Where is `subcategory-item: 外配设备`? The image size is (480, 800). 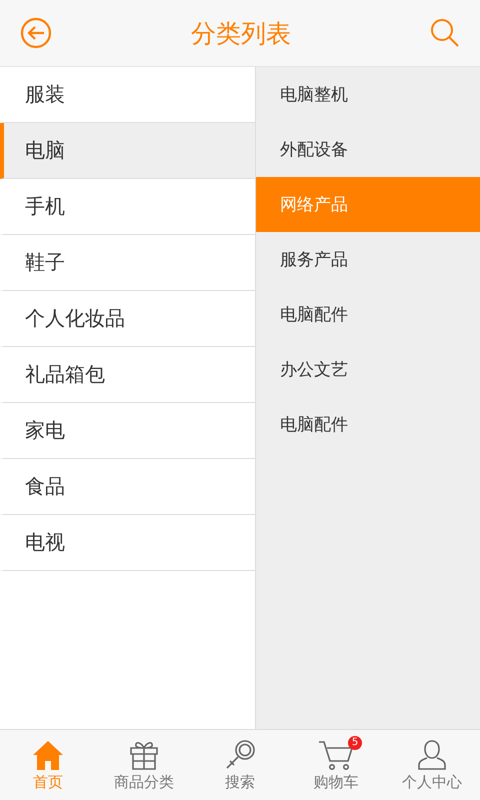
subcategory-item: 外配设备 is located at coordinates (368, 149).